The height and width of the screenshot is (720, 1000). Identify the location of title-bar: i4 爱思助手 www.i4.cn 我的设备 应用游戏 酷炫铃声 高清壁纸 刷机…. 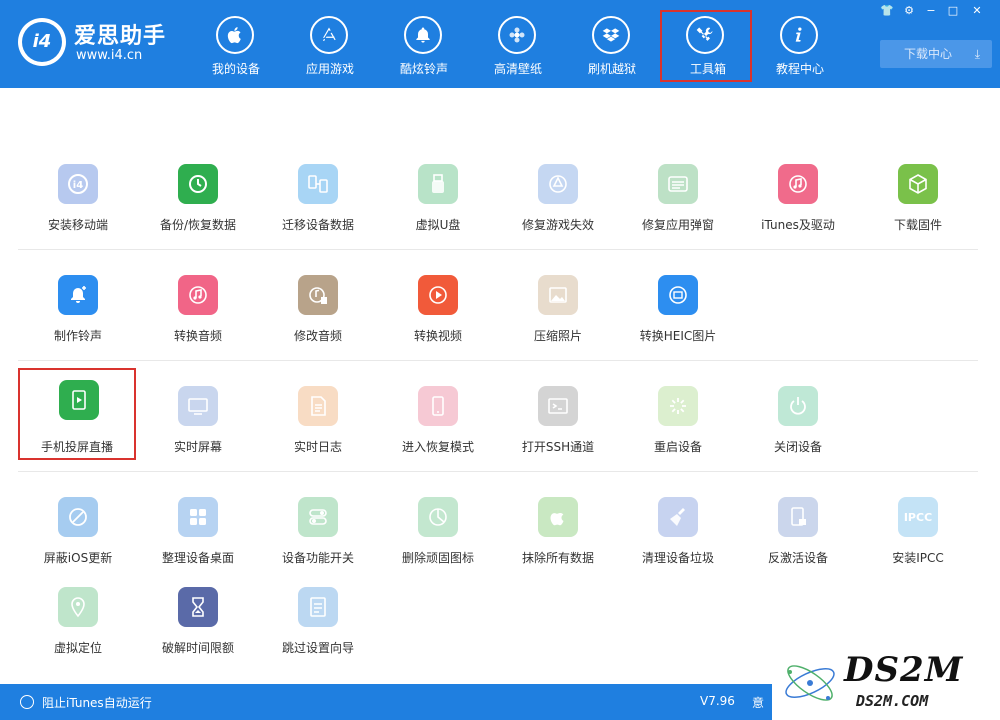
(500, 44).